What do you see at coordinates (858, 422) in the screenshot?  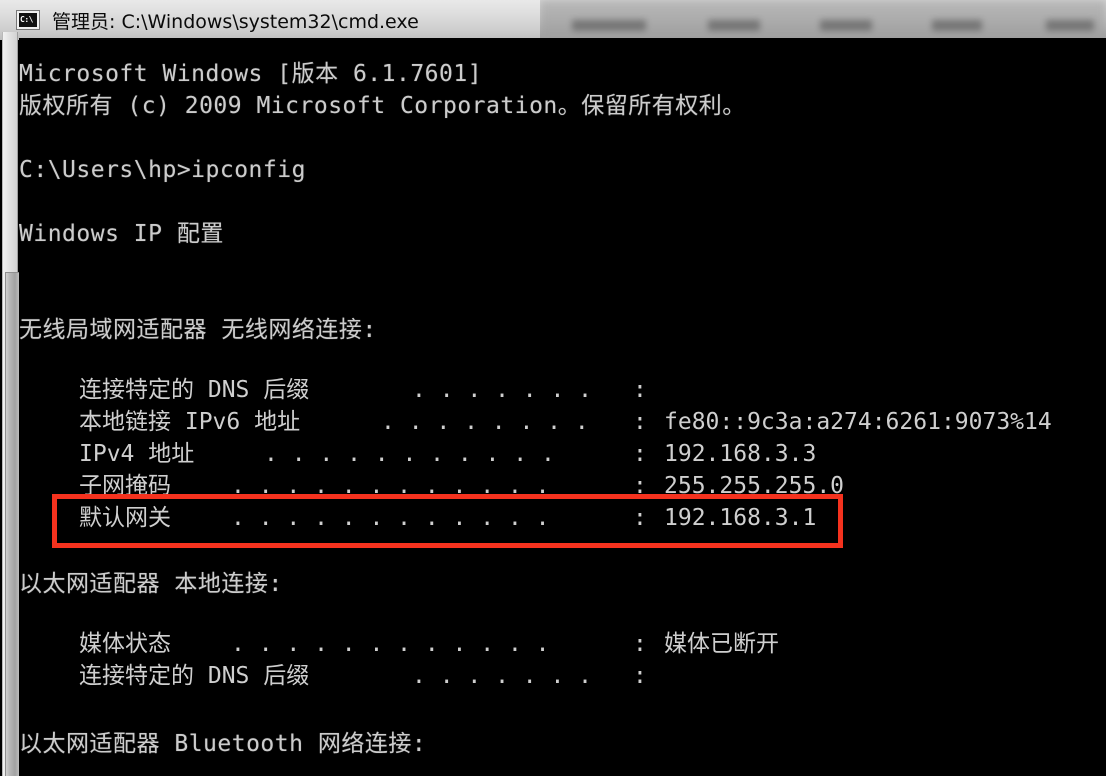 I see `row-value: fe80::9c3a:a274:6261:9073%14` at bounding box center [858, 422].